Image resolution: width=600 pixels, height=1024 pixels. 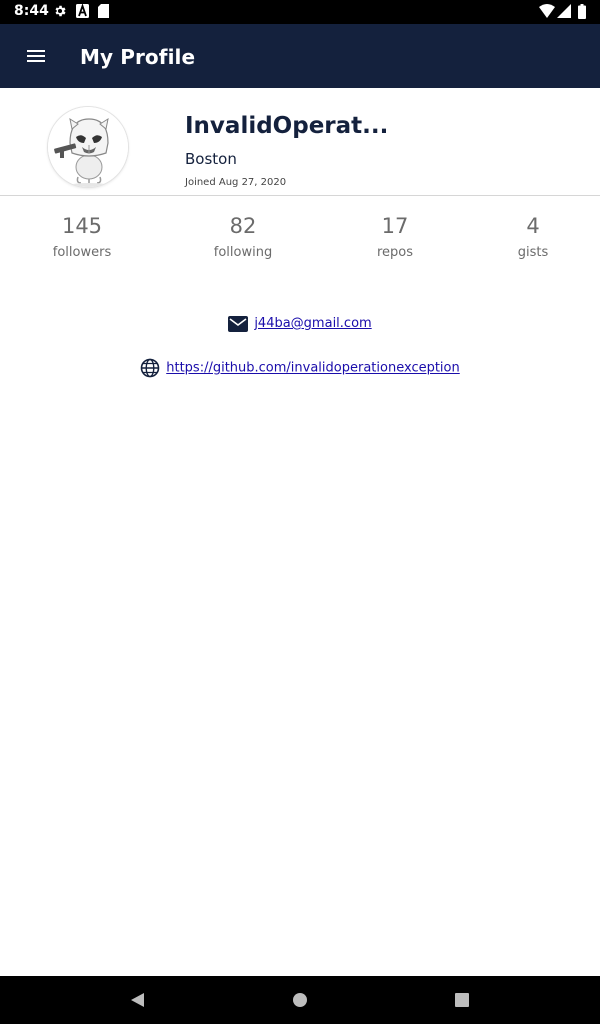 I want to click on settings-icon, so click(x=60, y=11).